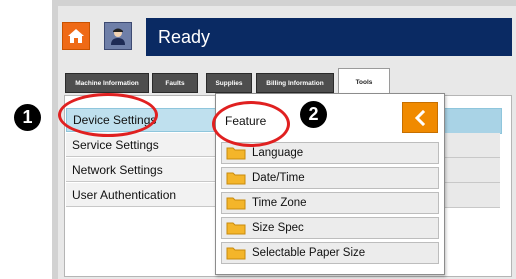 This screenshot has height=279, width=516. Describe the element at coordinates (469, 170) in the screenshot. I see `row-strip-network-settings` at that location.